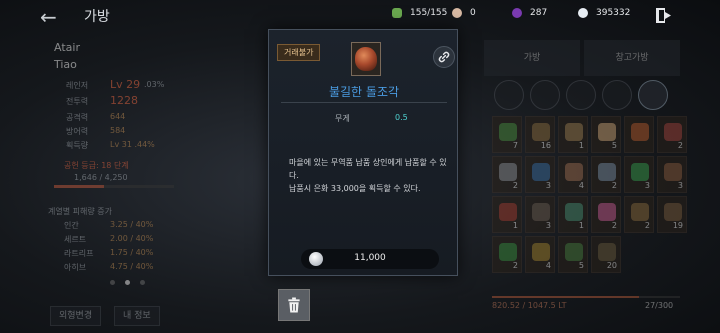  What do you see at coordinates (663, 15) in the screenshot?
I see `exit-icon` at bounding box center [663, 15].